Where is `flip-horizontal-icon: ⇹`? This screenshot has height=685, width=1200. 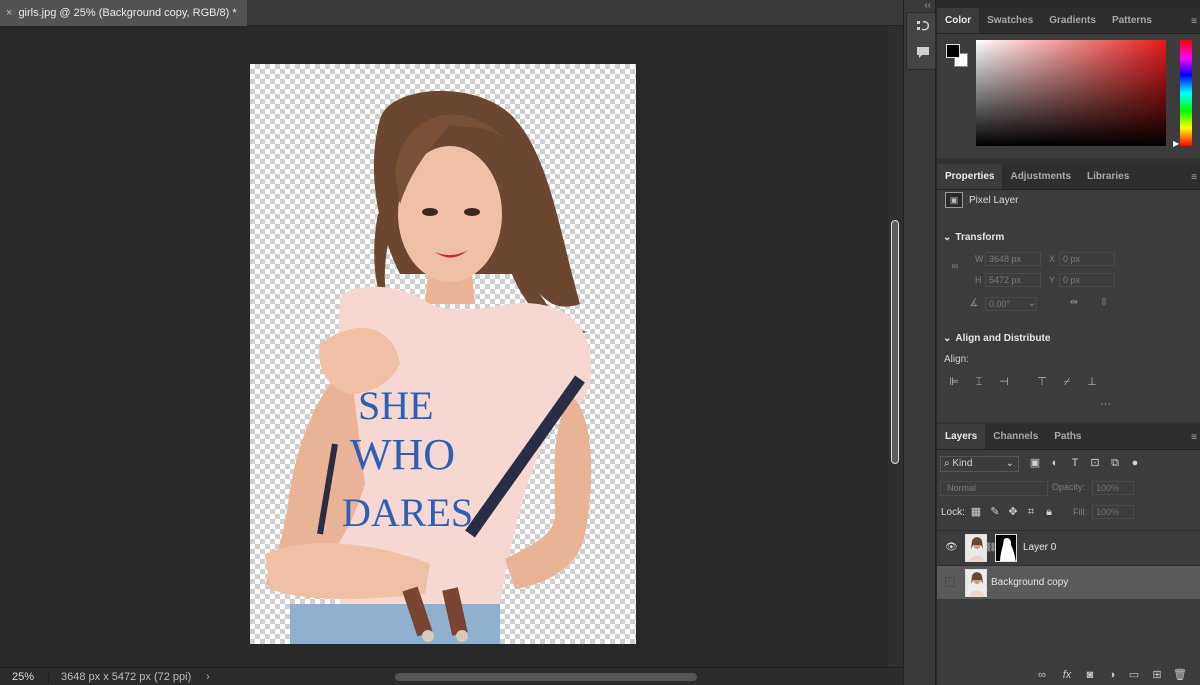
flip-horizontal-icon: ⇹ is located at coordinates (1074, 302).